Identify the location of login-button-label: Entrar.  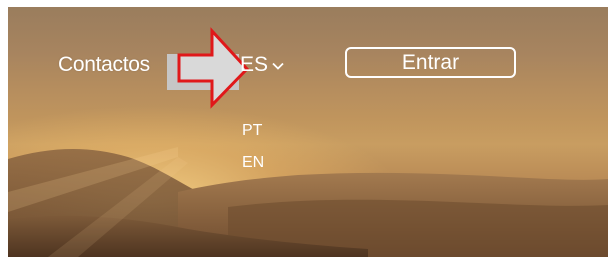
(430, 62).